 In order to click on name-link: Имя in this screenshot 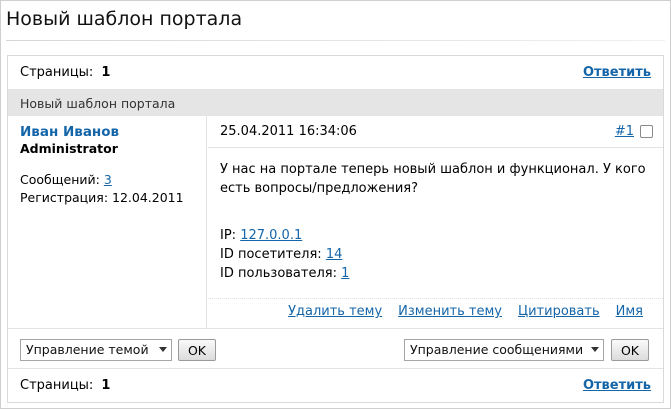, I will do `click(629, 311)`.